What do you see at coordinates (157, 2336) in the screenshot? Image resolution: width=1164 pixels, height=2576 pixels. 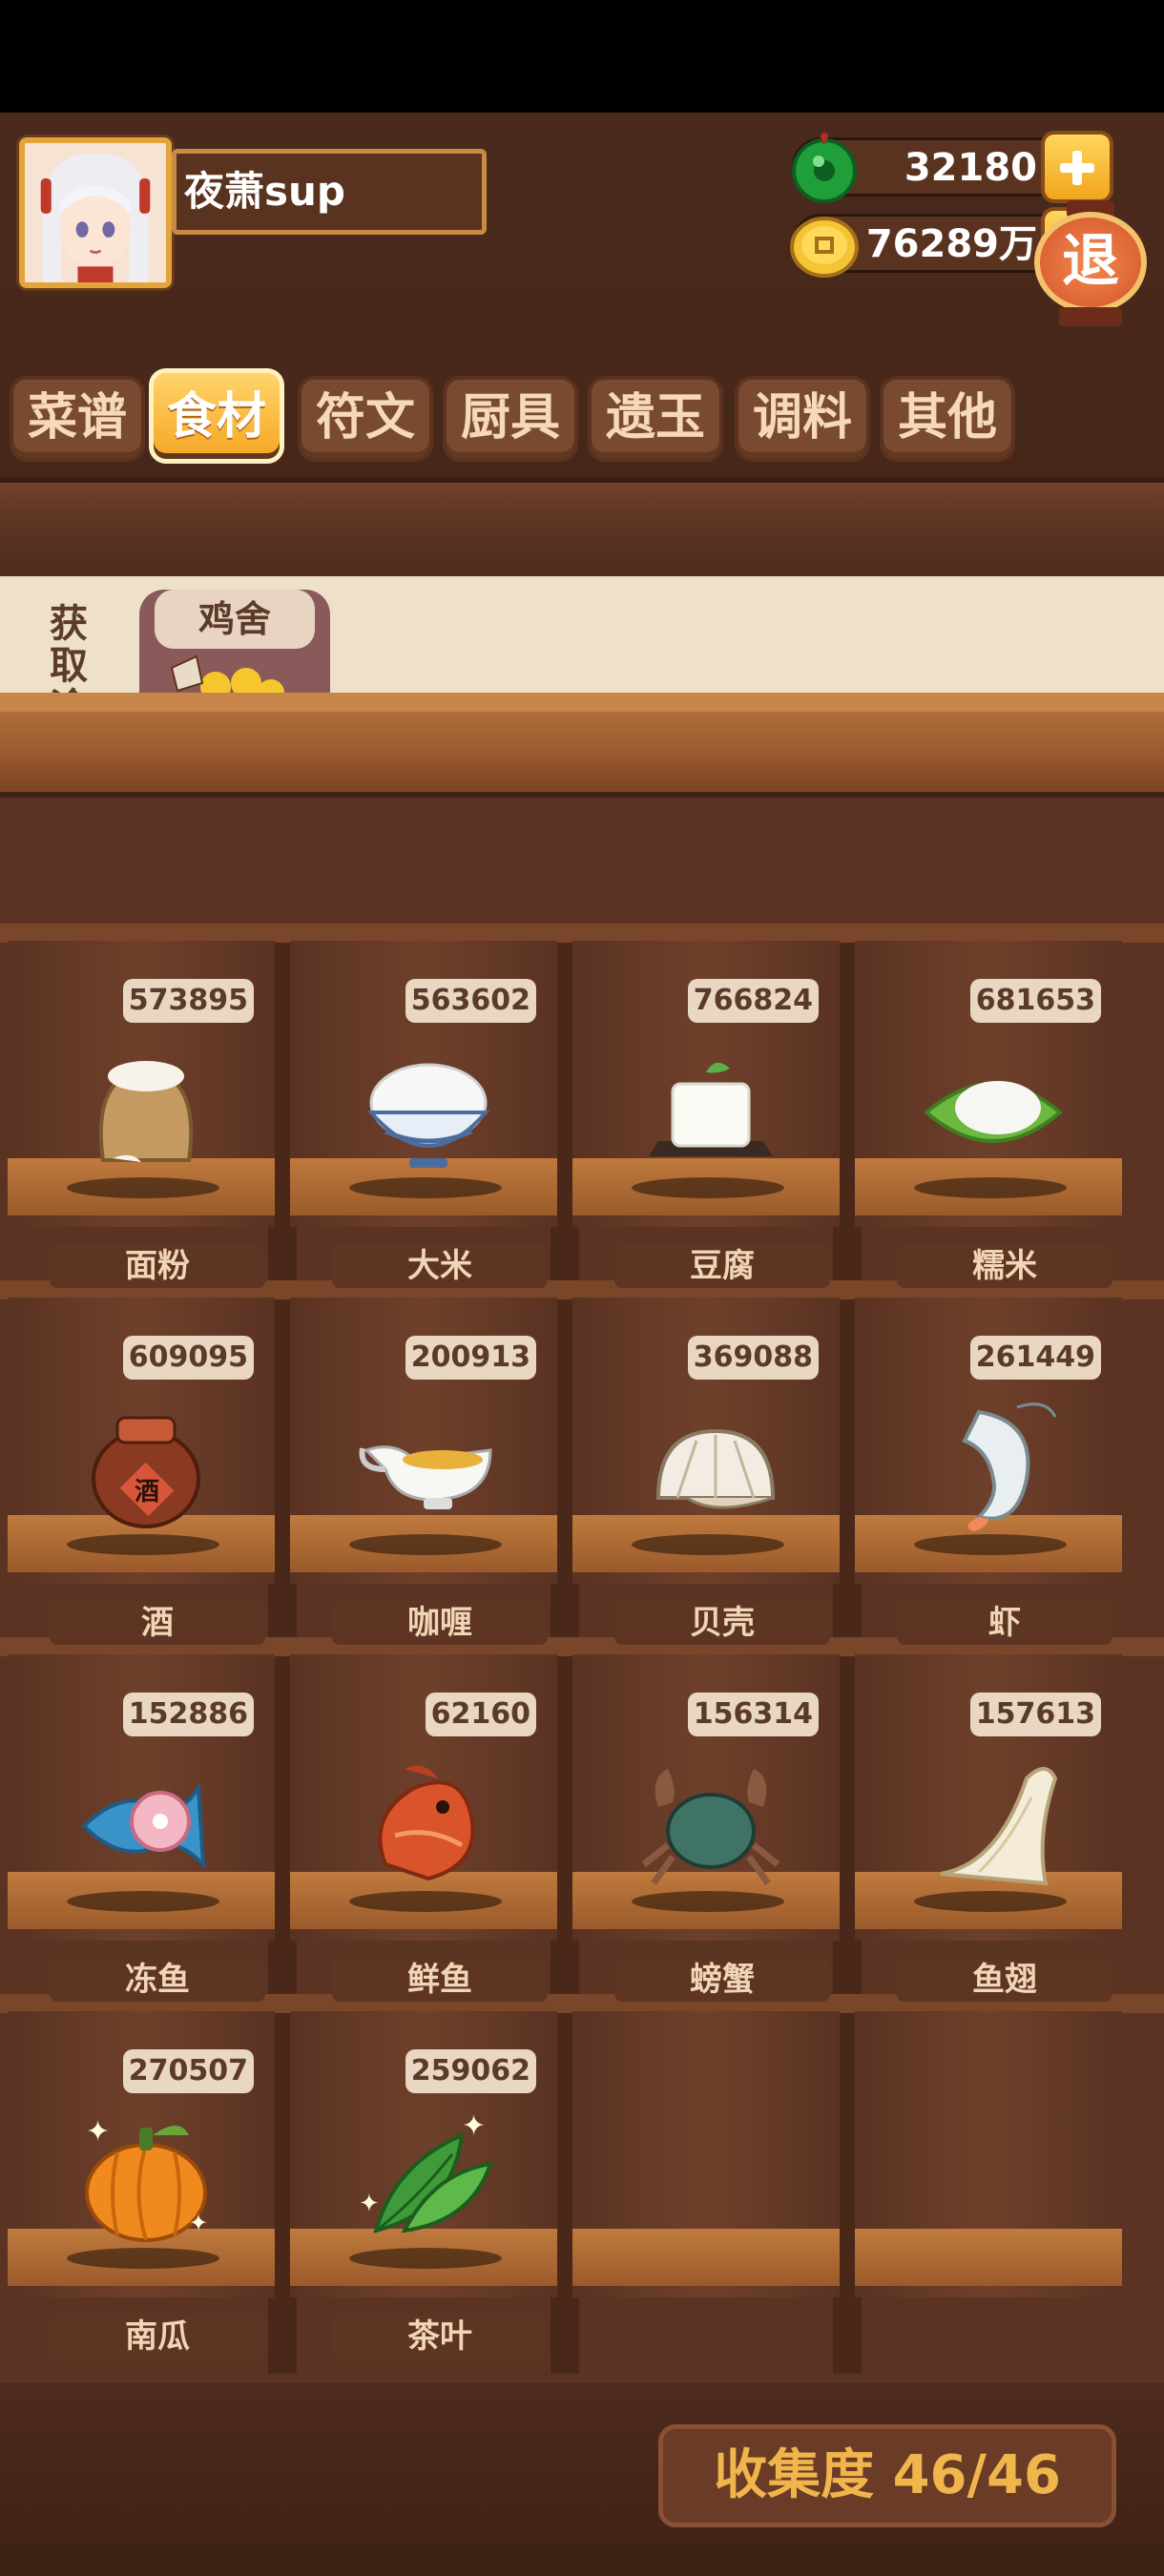 I see `item-name: 南瓜` at bounding box center [157, 2336].